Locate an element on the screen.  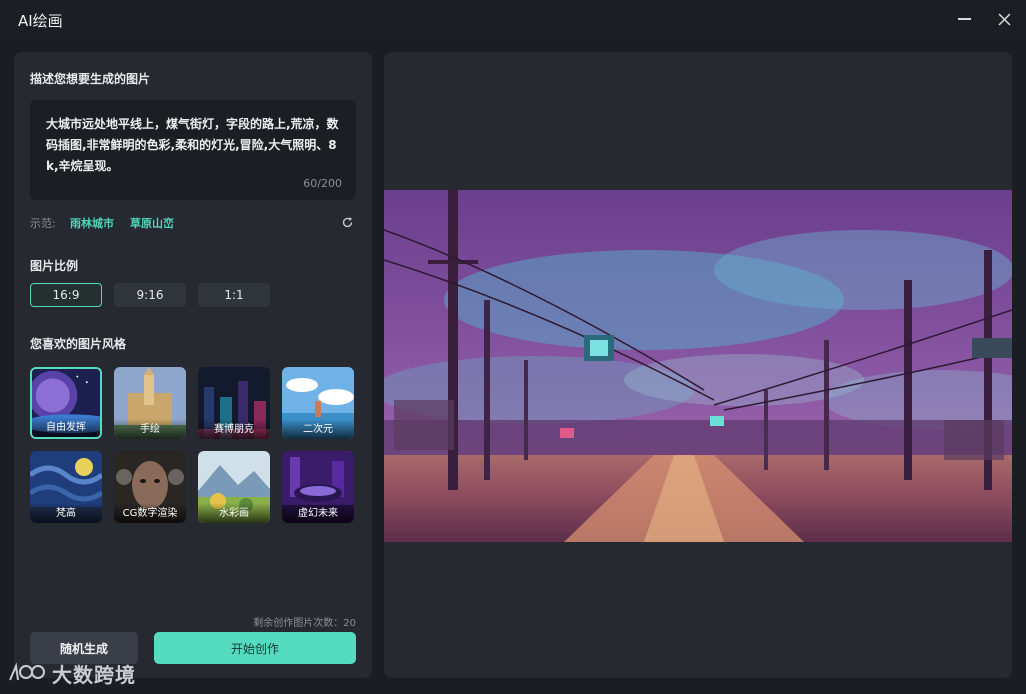
style-label: 您喜欢的图片风格 is located at coordinates (78, 344).